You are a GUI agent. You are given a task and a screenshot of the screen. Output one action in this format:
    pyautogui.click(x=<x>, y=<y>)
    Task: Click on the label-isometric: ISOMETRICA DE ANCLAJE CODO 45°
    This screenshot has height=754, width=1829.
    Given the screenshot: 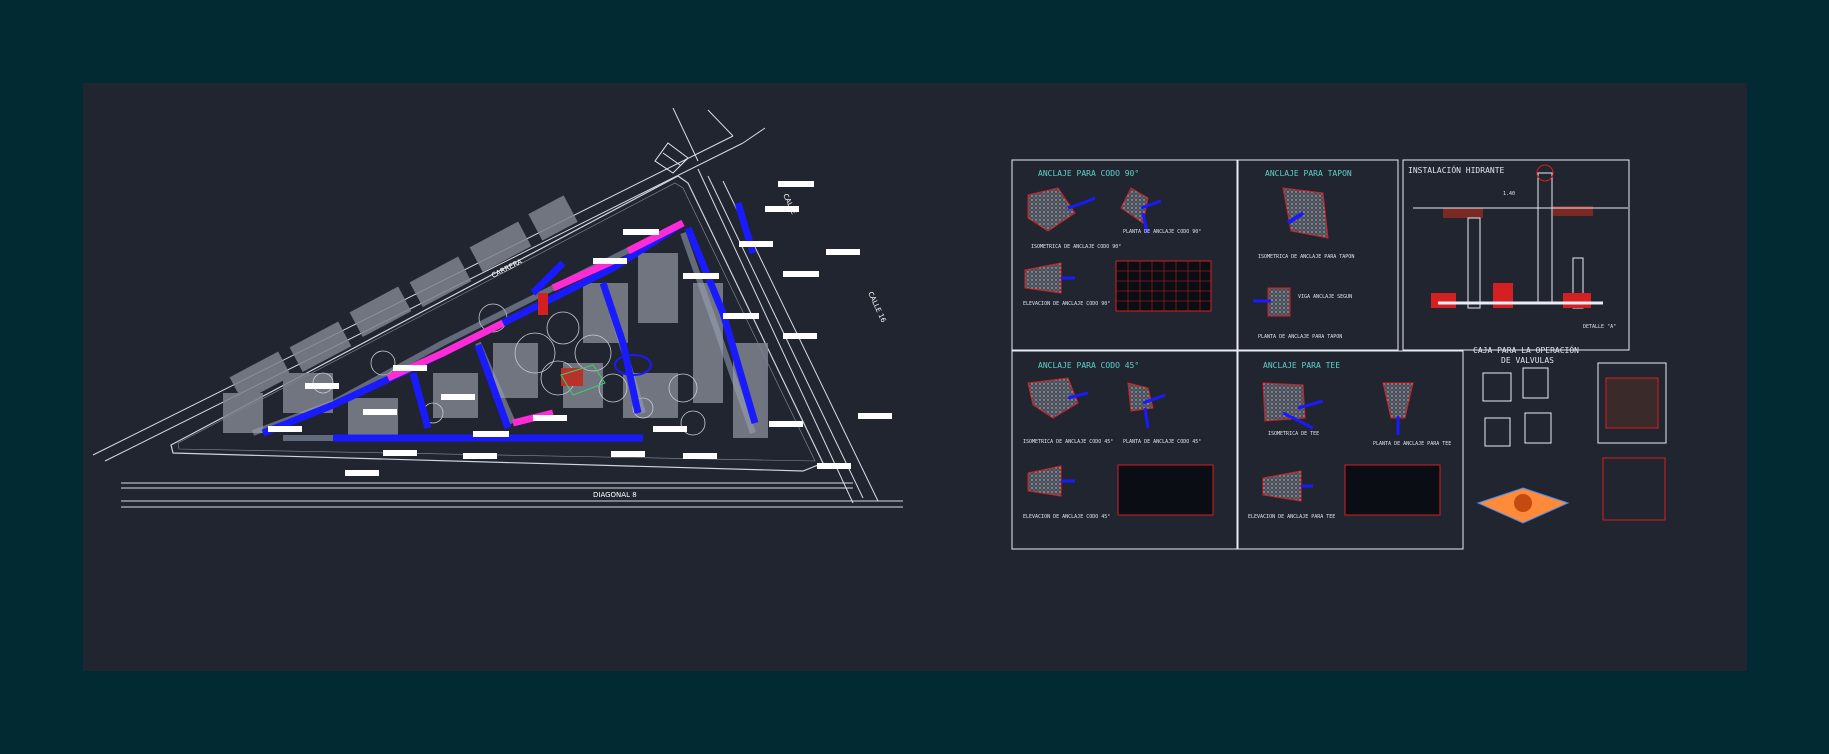 What is the action you would take?
    pyautogui.click(x=1068, y=442)
    